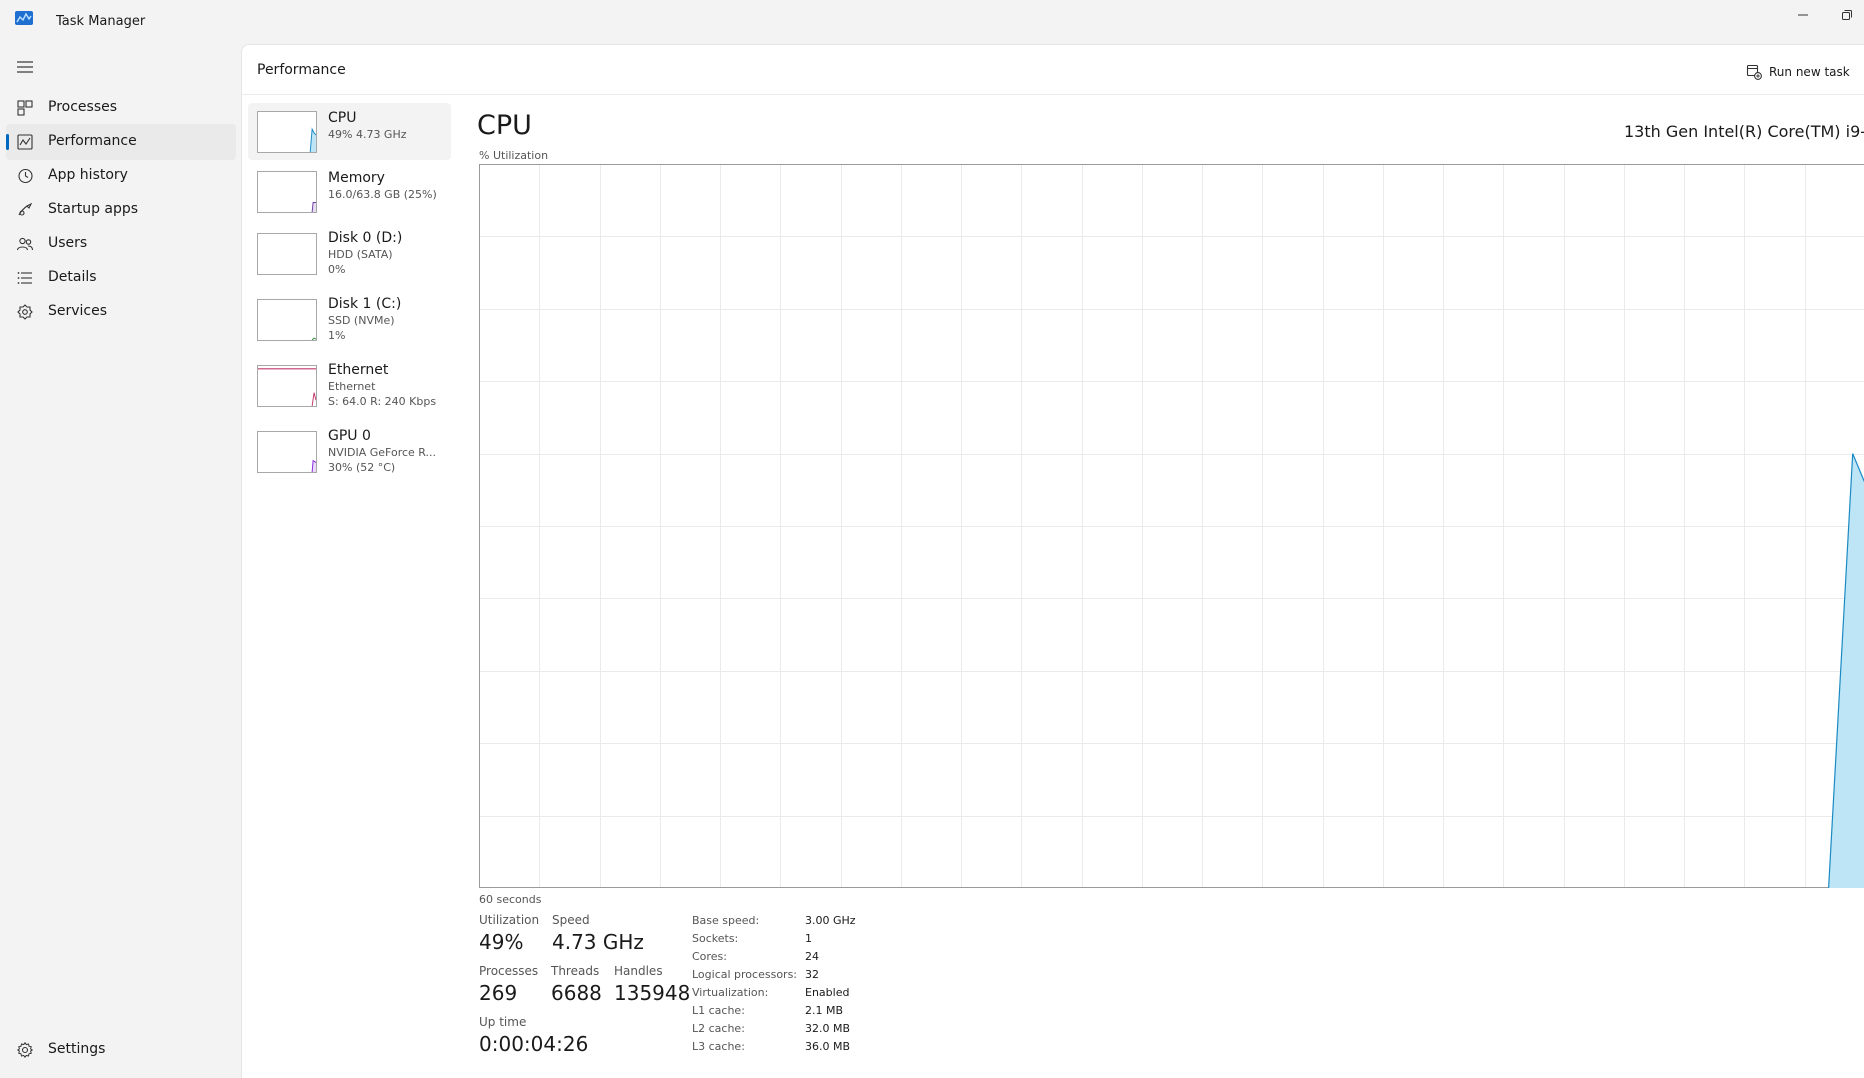 The height and width of the screenshot is (1078, 1864). I want to click on restore-icon, so click(1847, 15).